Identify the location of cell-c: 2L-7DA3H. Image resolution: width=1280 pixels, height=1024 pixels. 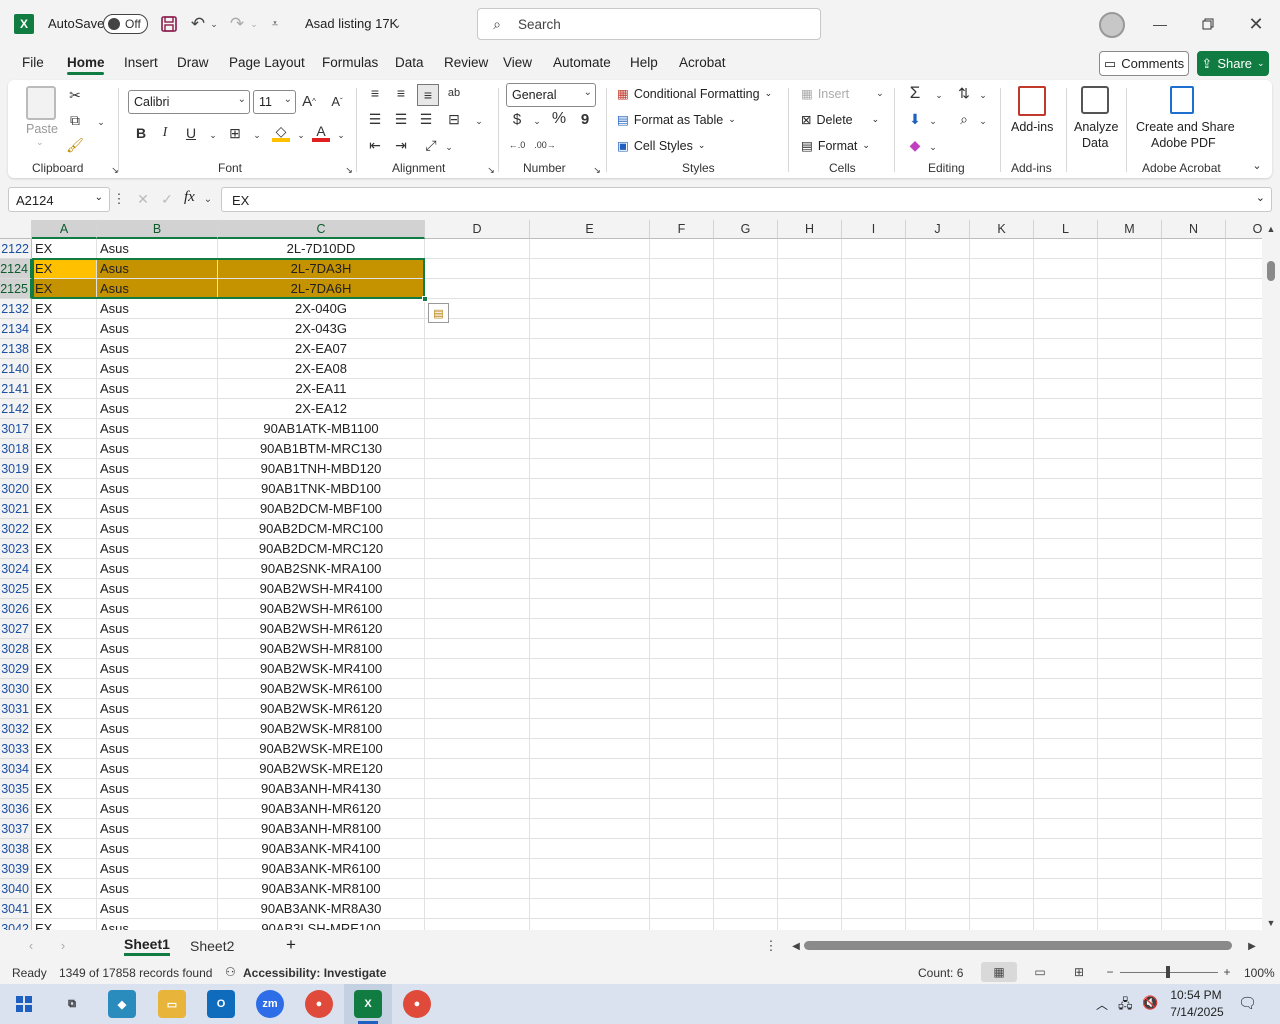
(321, 269).